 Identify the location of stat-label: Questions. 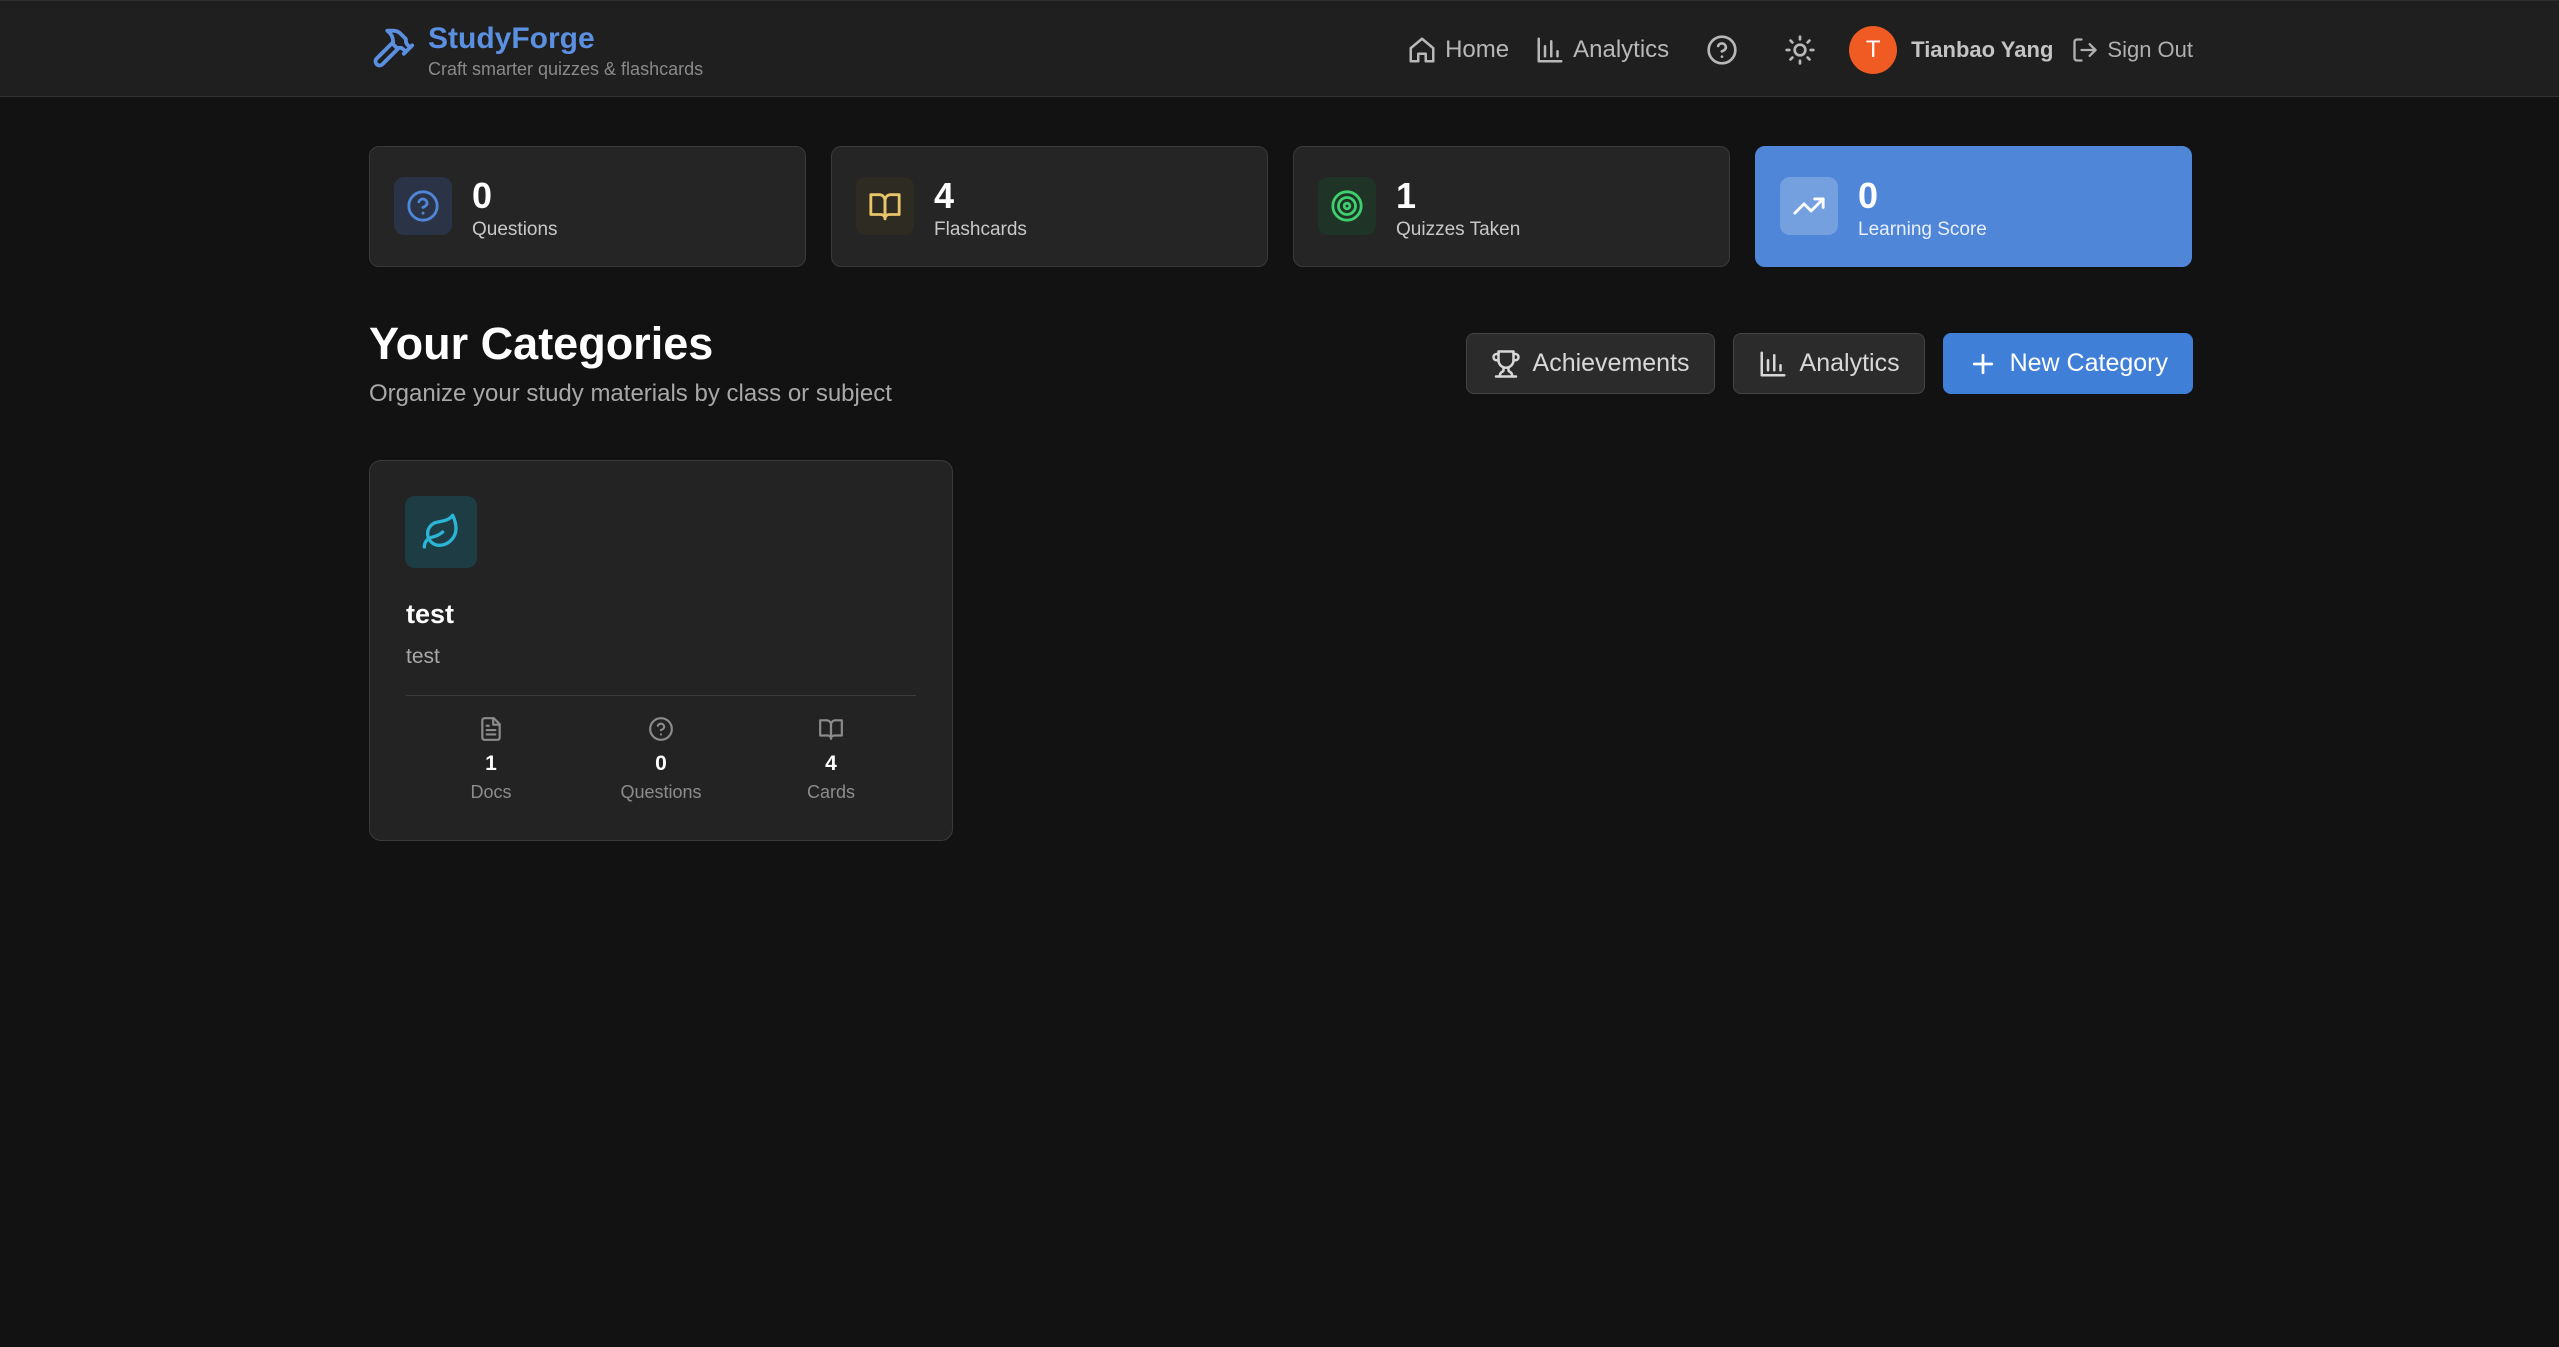
(515, 229).